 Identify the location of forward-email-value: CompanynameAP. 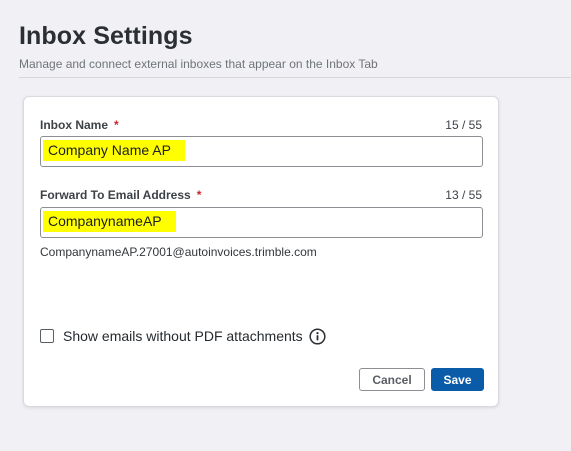
(109, 221).